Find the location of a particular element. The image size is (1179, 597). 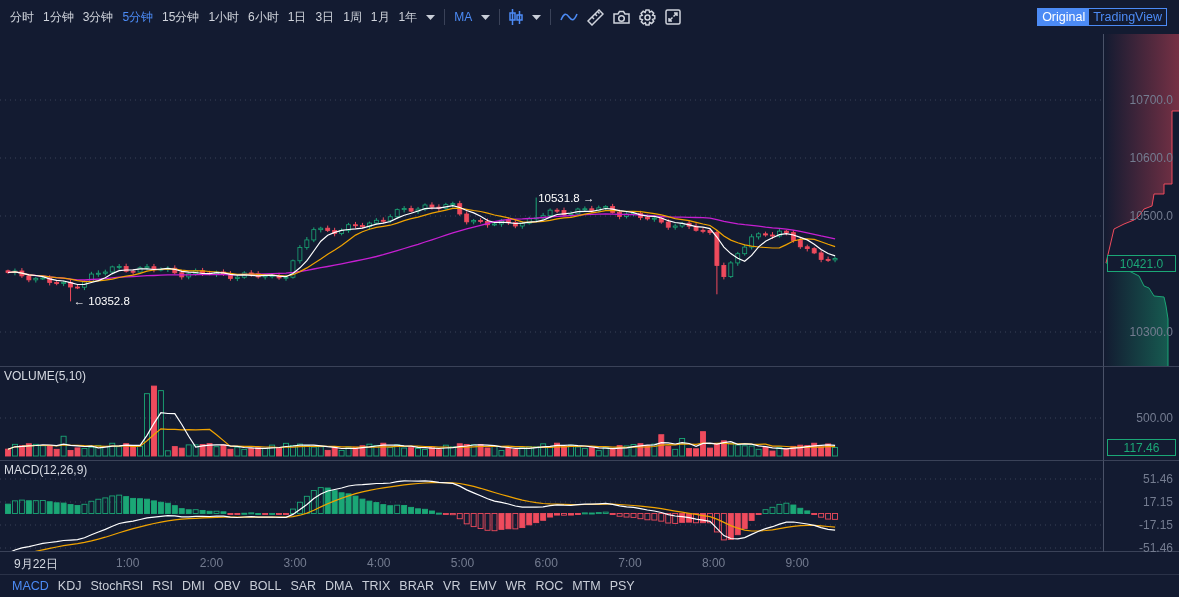

indicator-tab: MTM is located at coordinates (586, 586).